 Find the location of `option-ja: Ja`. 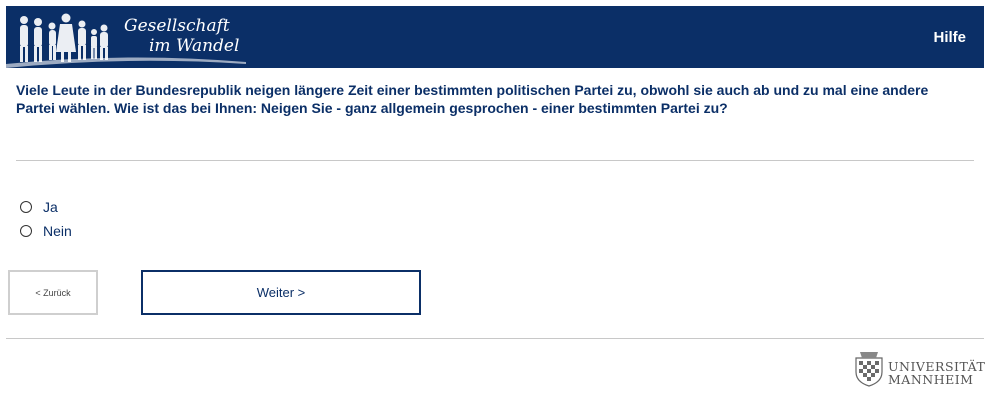

option-ja: Ja is located at coordinates (39, 207).